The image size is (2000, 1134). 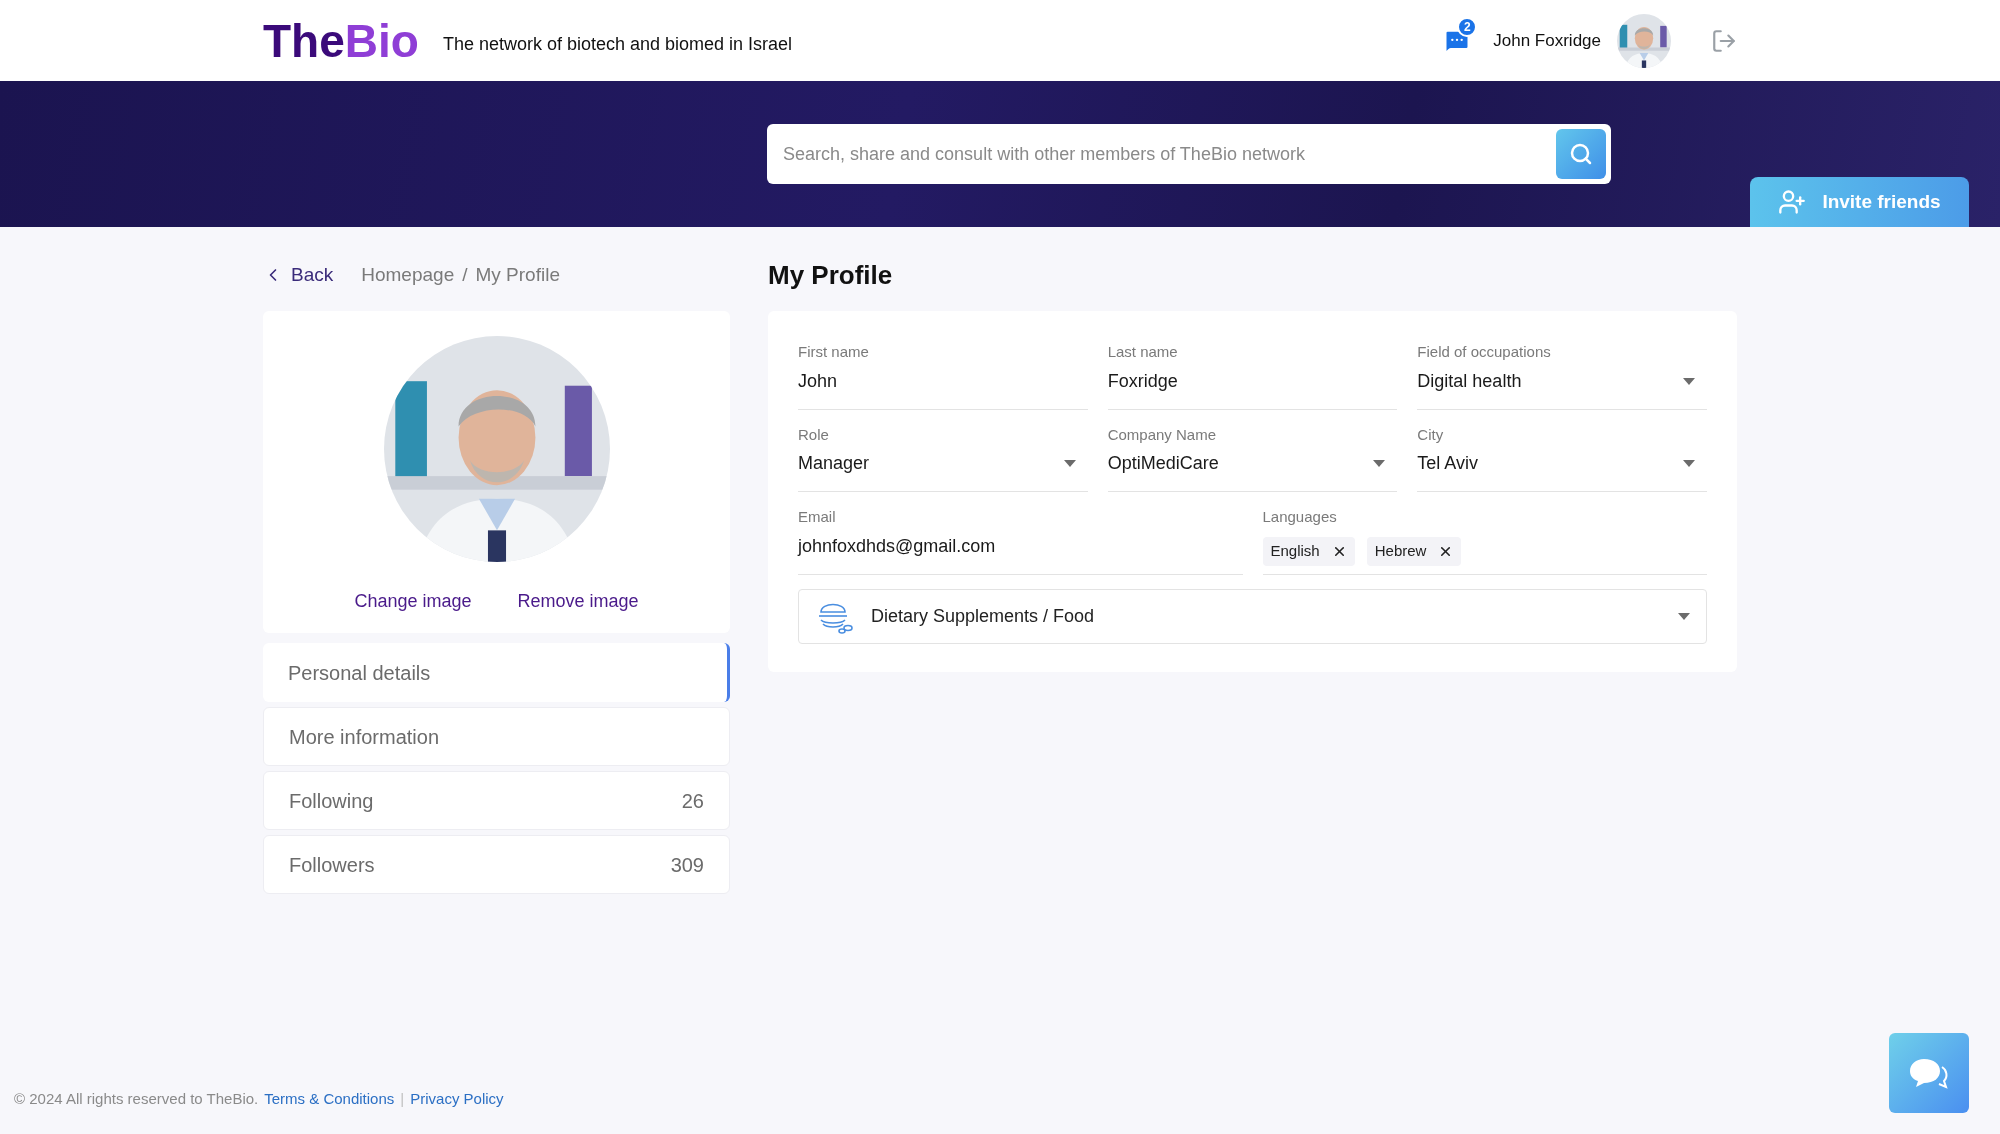 I want to click on search-icon, so click(x=1581, y=154).